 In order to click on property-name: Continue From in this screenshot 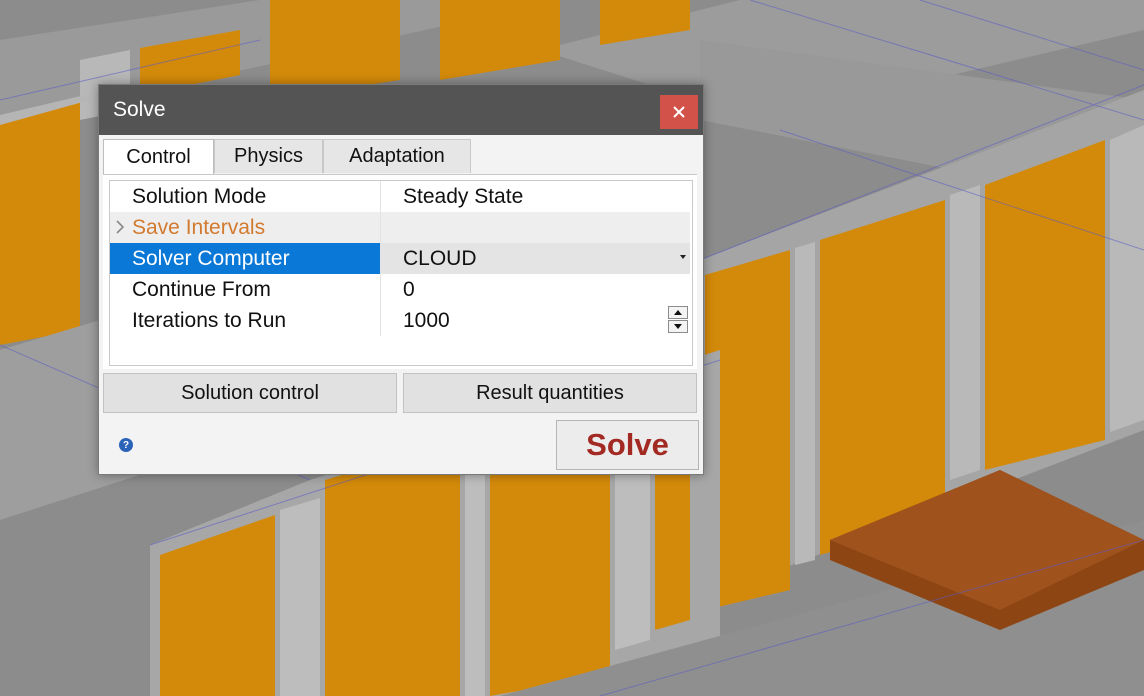, I will do `click(201, 289)`.